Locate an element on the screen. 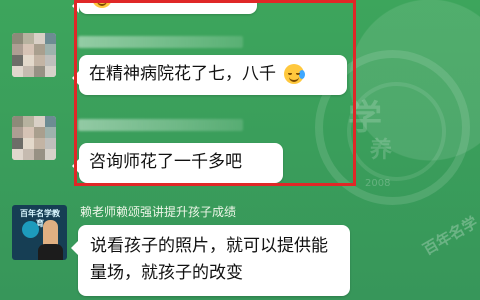 The image size is (480, 300). message-bubble: 在精神病院花了七，八千 is located at coordinates (209, 75).